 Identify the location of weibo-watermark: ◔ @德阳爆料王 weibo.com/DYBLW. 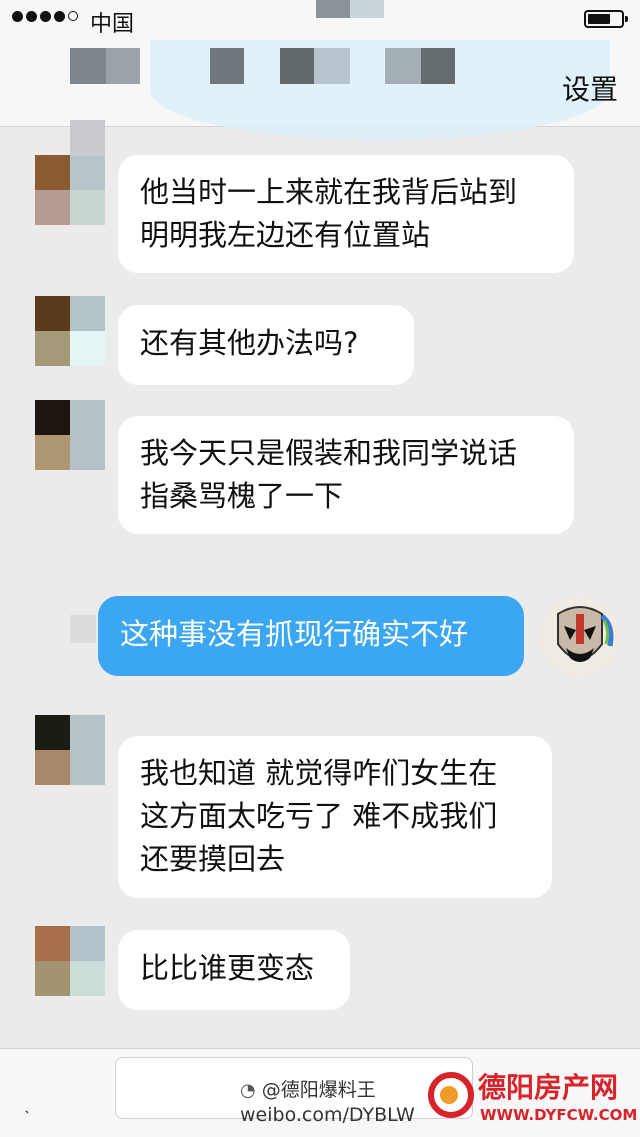
(327, 1100).